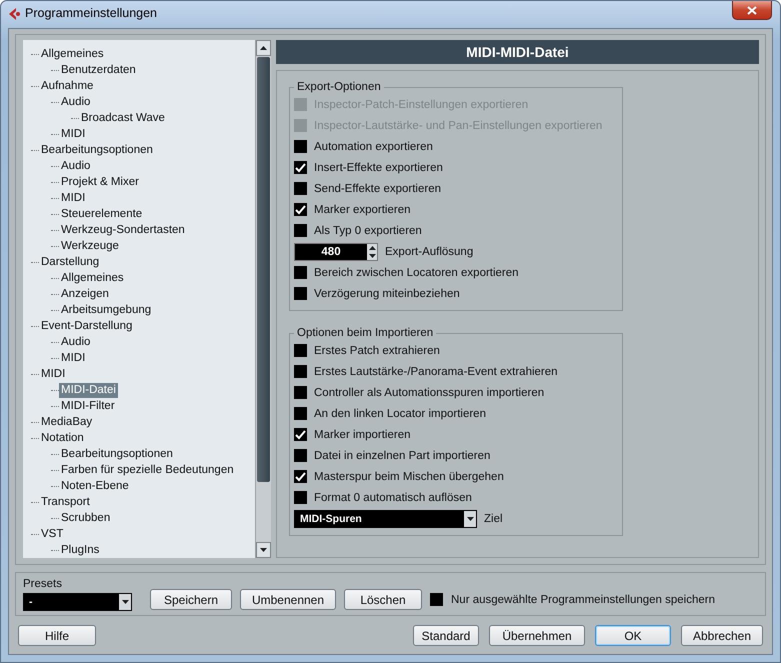 This screenshot has height=663, width=781. I want to click on window-title: Programmeinstellungen, so click(91, 13).